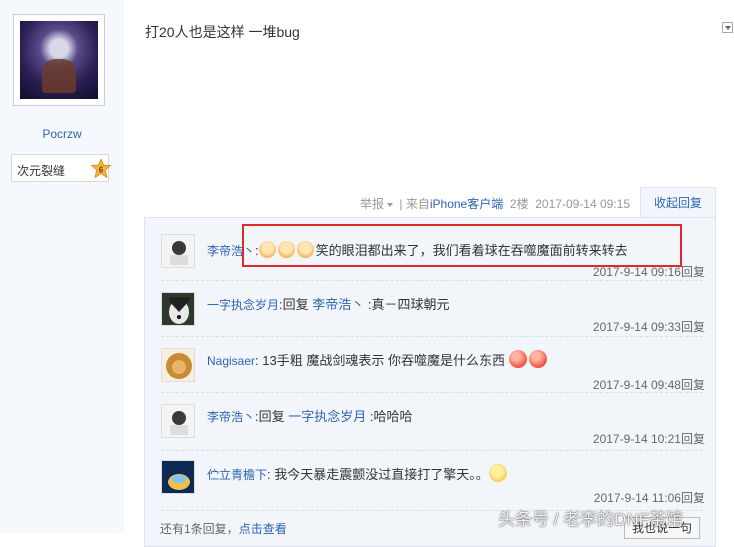 Image resolution: width=734 pixels, height=547 pixels. Describe the element at coordinates (727, 27) in the screenshot. I see `post-menu-dropdown` at that location.